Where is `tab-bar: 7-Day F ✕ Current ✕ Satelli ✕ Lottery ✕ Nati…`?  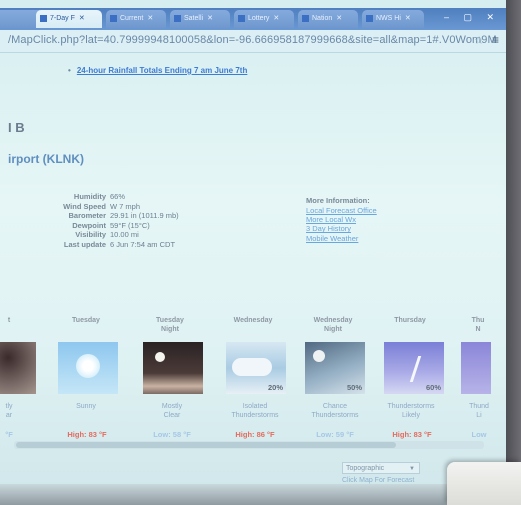 tab-bar: 7-Day F ✕ Current ✕ Satelli ✕ Lottery ✕ Nati… is located at coordinates (253, 19).